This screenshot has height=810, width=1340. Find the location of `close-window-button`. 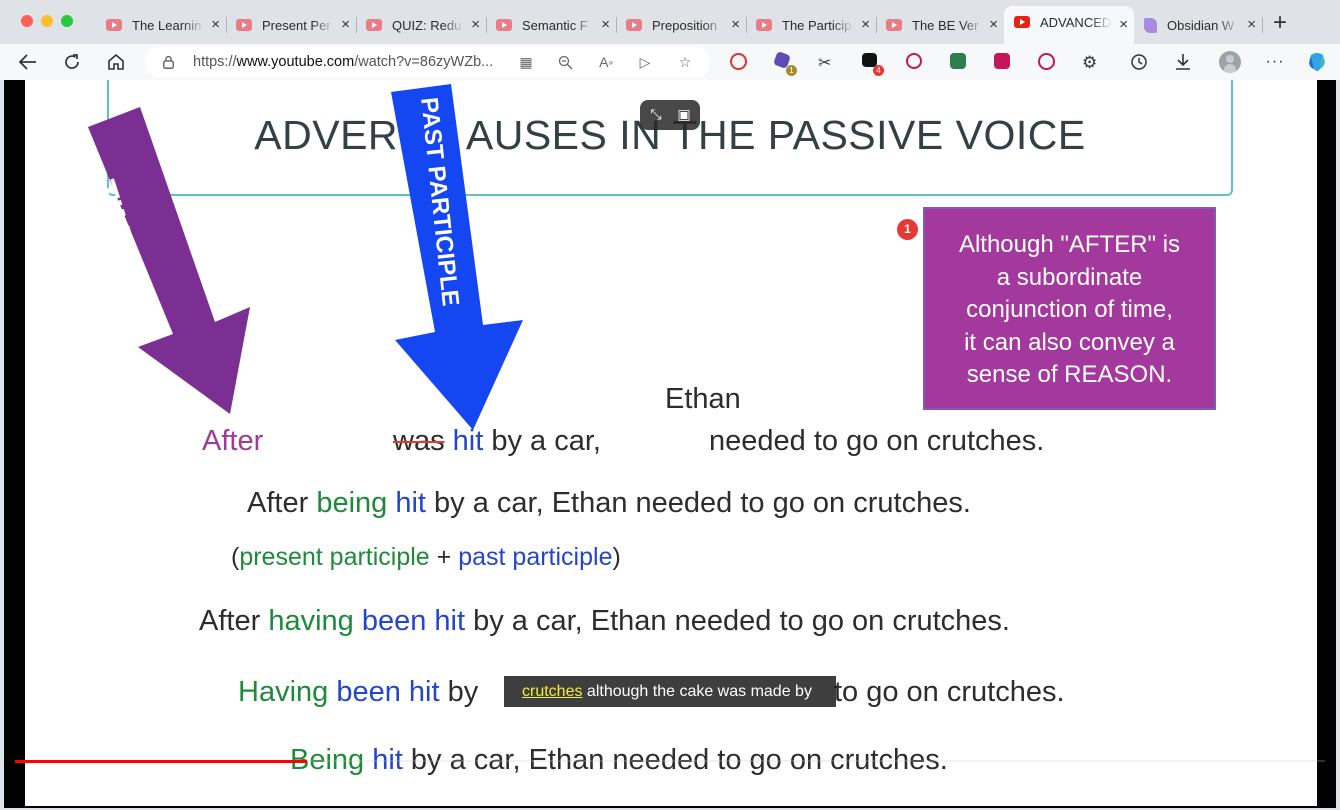

close-window-button is located at coordinates (27, 21).